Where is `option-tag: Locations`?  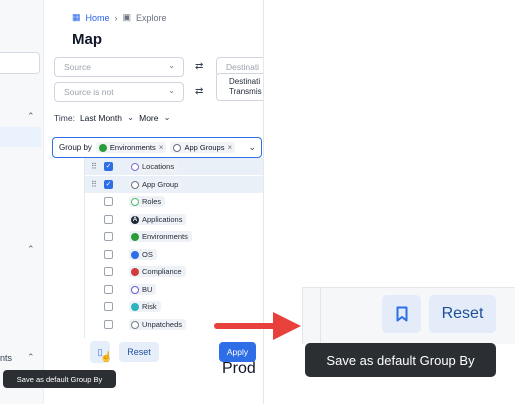 option-tag: Locations is located at coordinates (154, 166).